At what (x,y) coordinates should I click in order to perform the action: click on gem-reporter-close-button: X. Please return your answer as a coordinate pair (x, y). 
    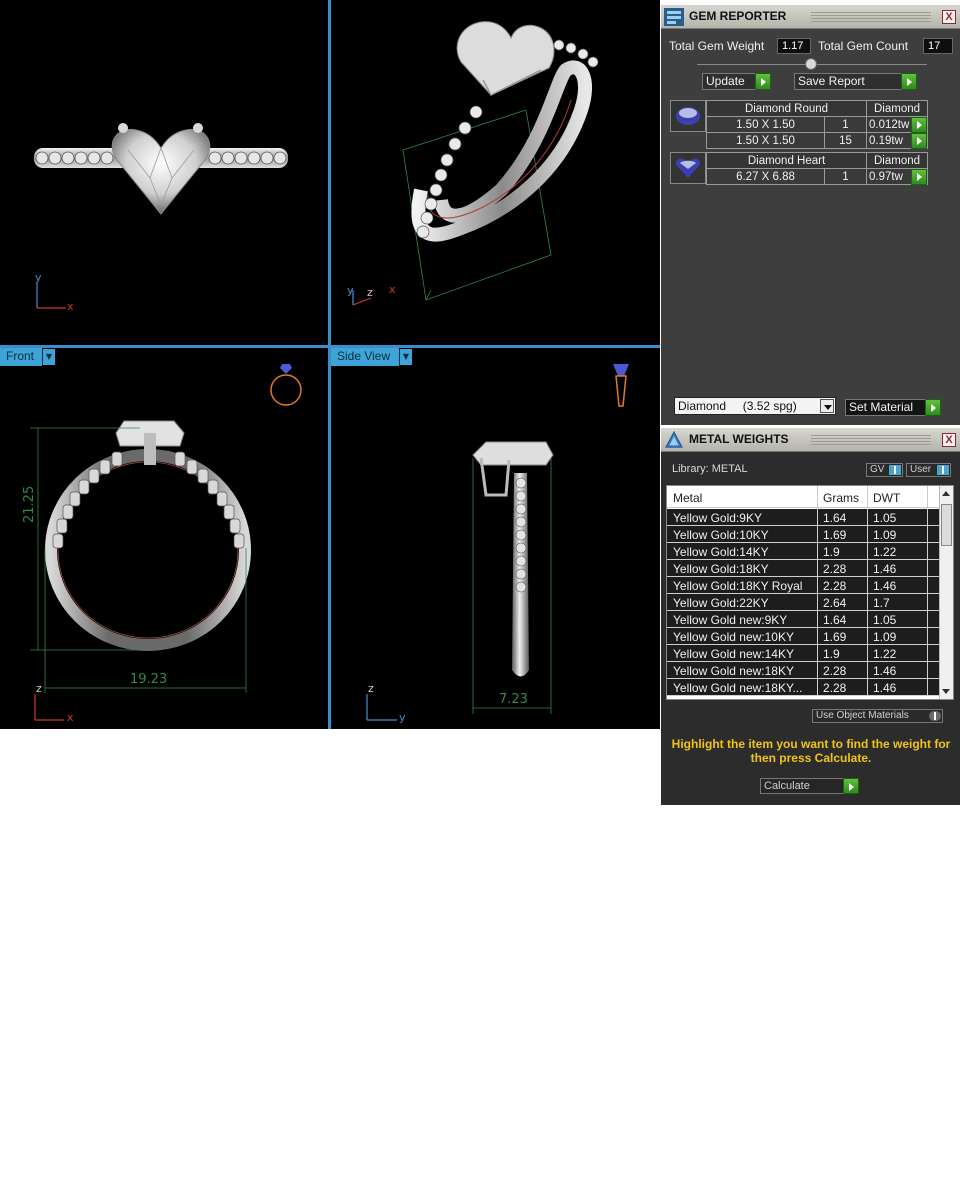
    Looking at the image, I should click on (949, 17).